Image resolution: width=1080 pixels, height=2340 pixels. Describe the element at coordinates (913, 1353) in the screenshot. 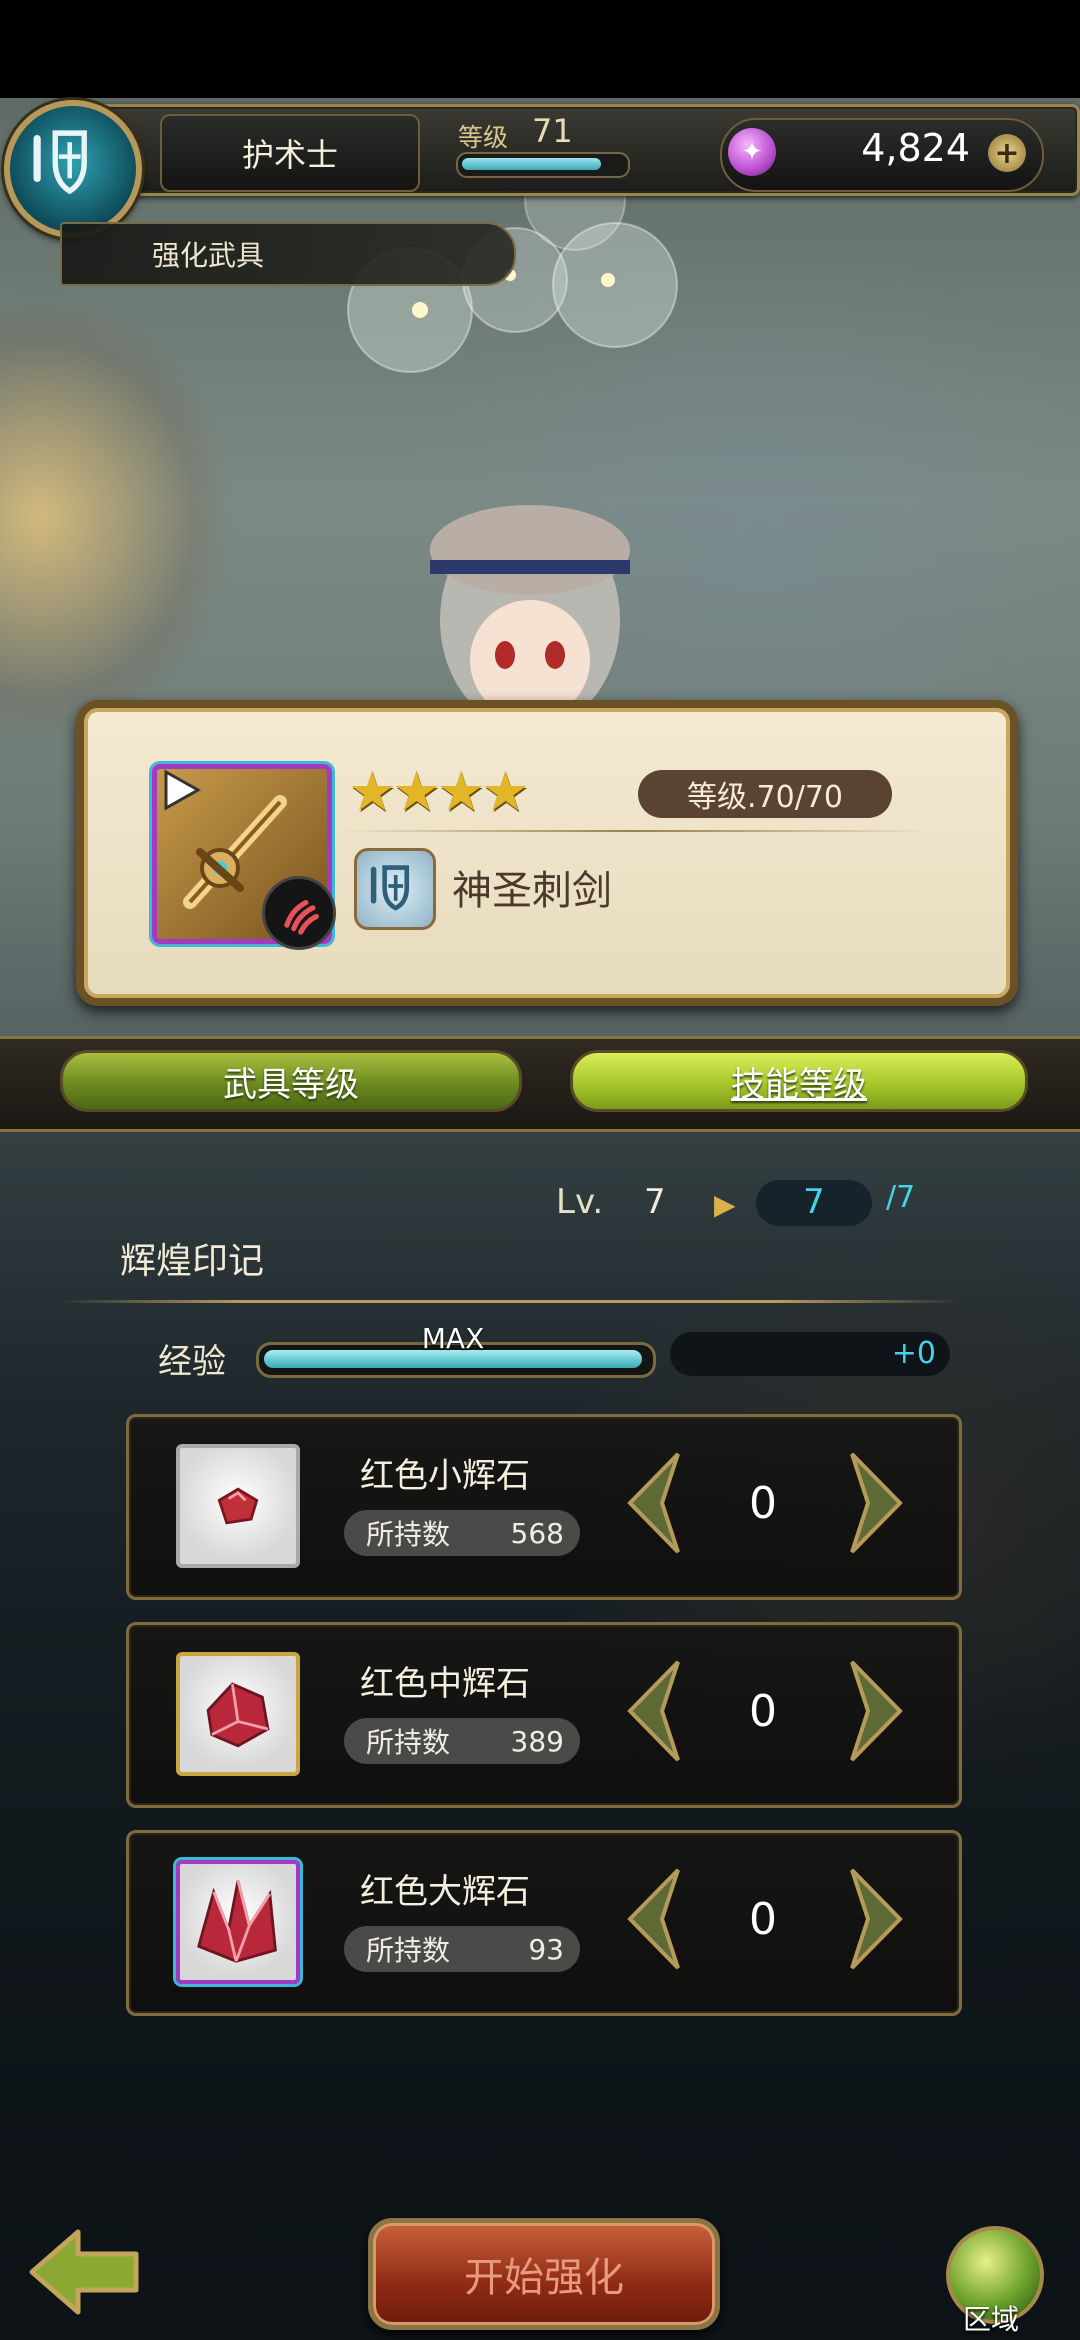

I see `exp-gain: +0` at that location.